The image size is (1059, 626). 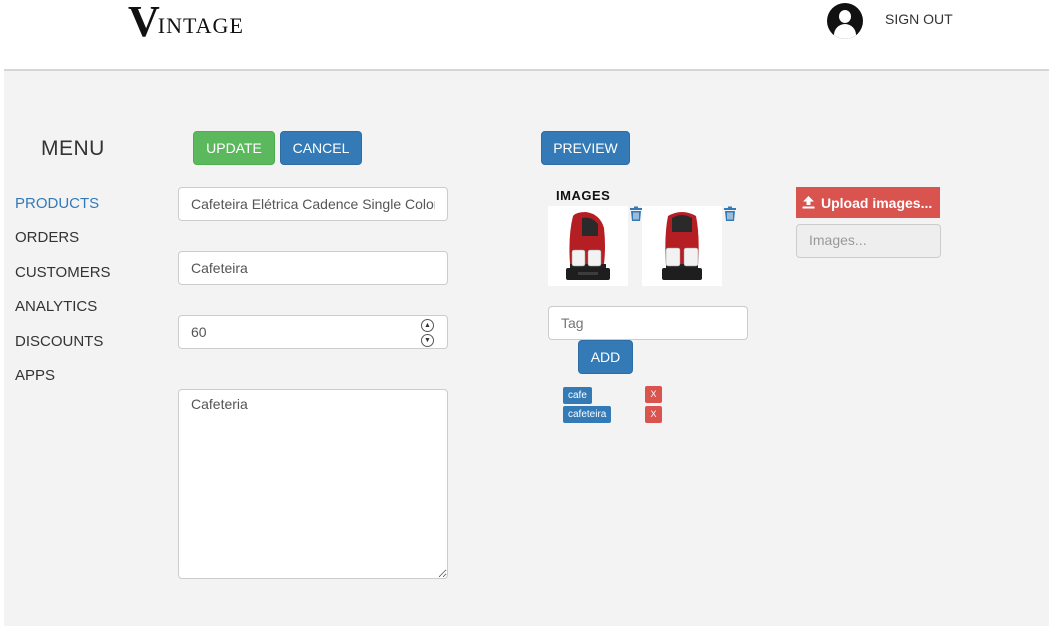 I want to click on add-tag-button: ADD, so click(x=605, y=357).